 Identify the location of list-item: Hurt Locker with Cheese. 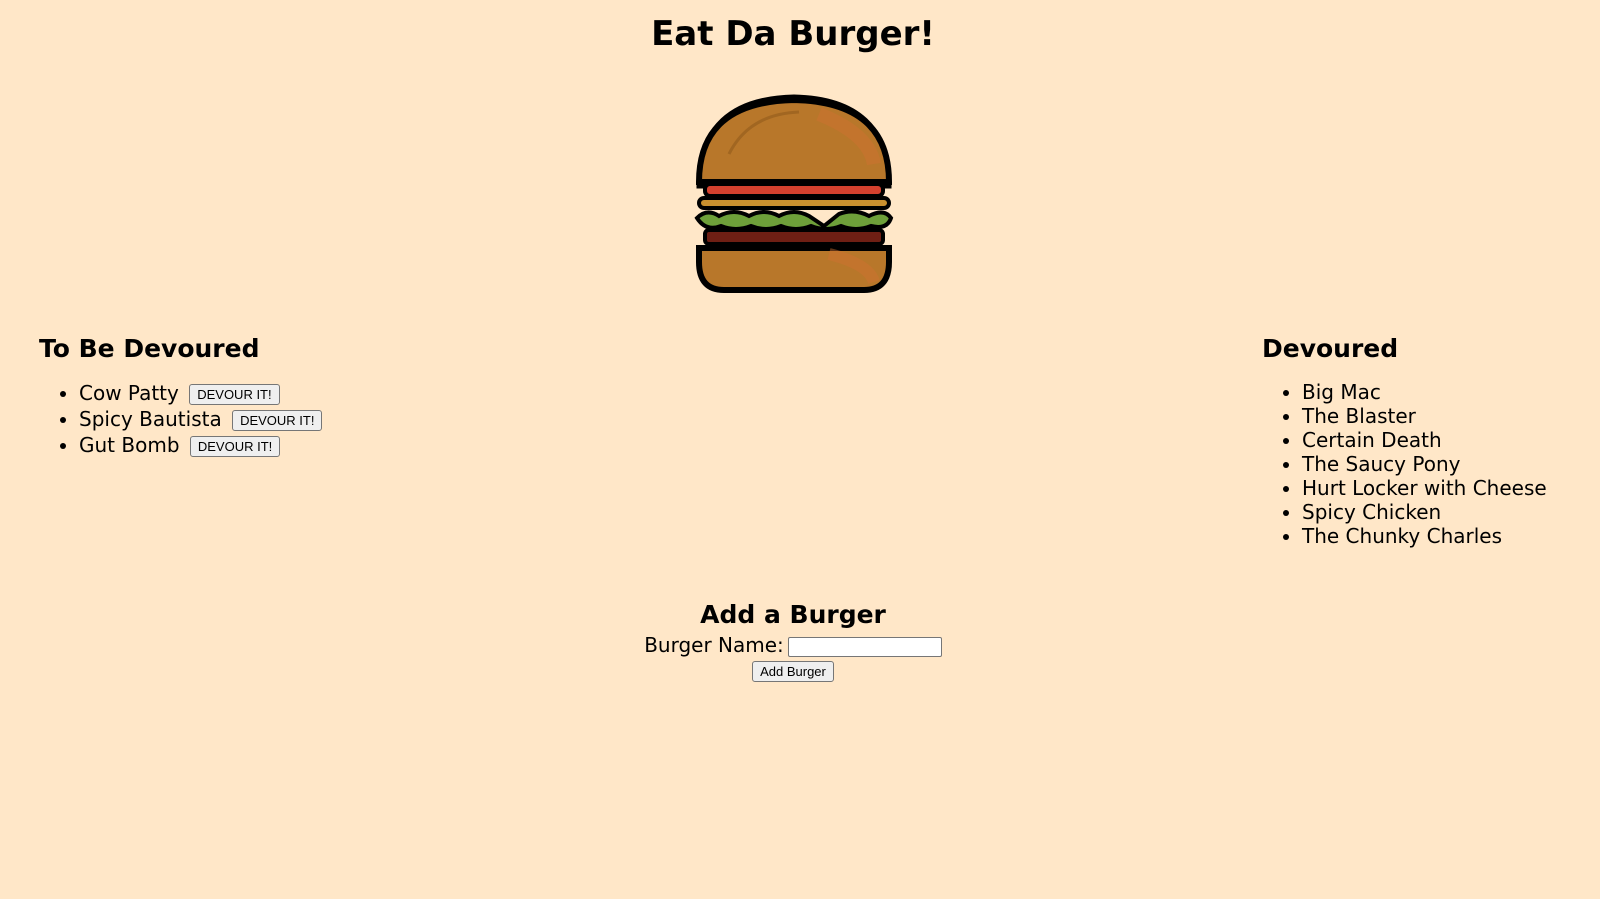
(1424, 488).